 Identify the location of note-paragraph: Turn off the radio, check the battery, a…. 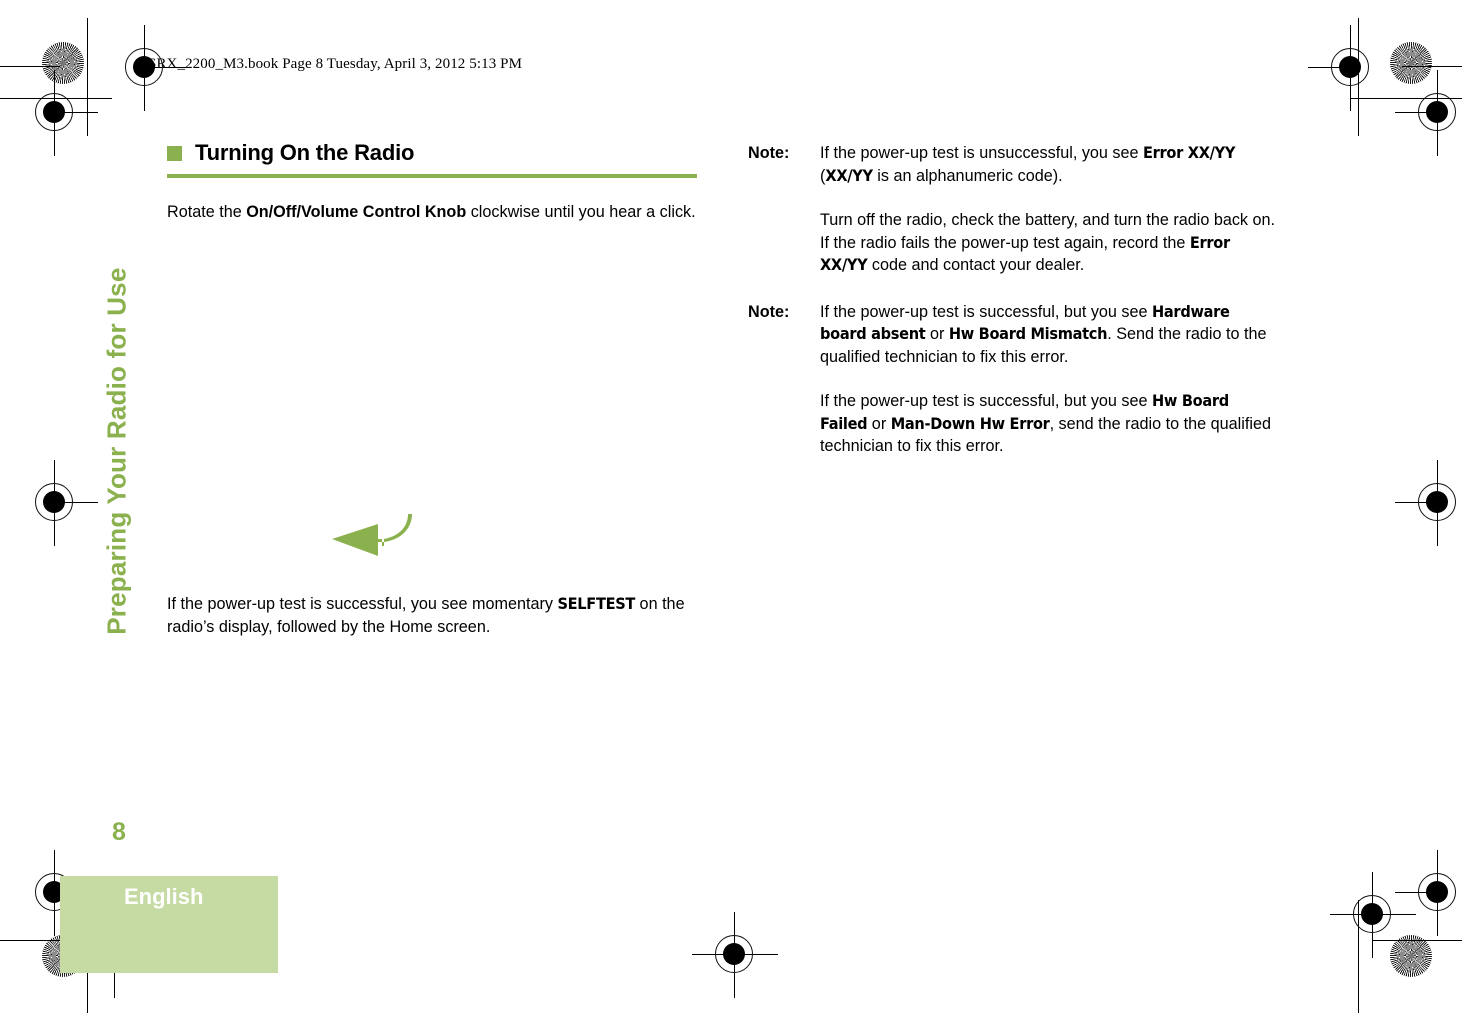
(1049, 243).